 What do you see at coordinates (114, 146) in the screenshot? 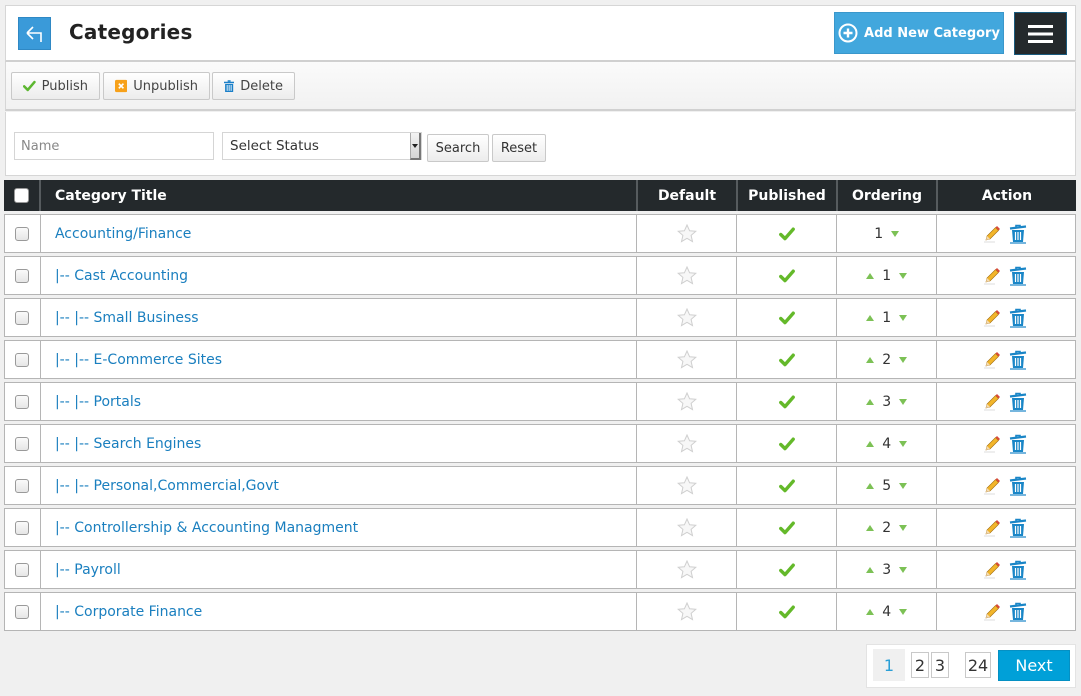
I see `name-search-input` at bounding box center [114, 146].